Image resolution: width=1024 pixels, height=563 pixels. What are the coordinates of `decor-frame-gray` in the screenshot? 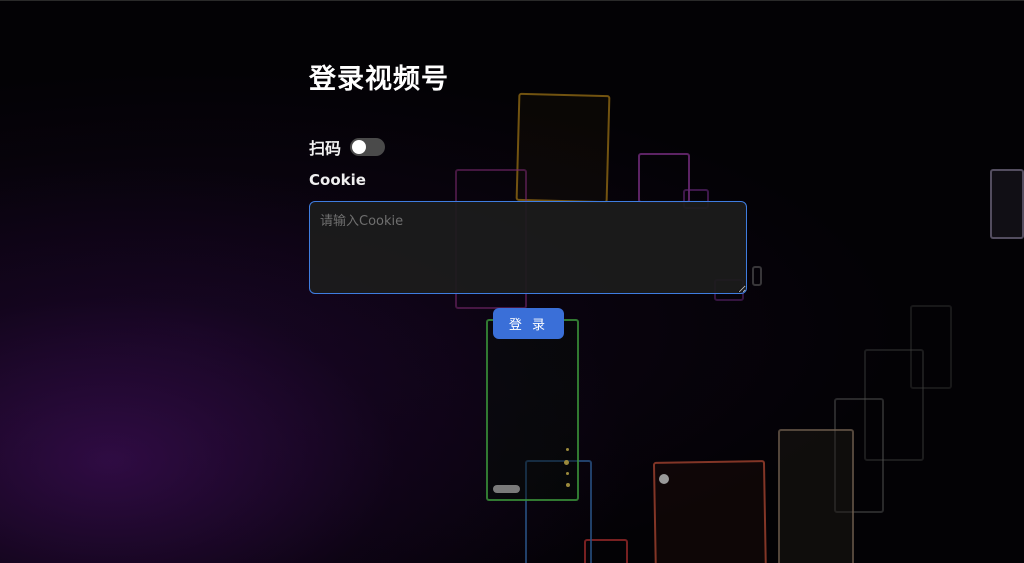 It's located at (1007, 204).